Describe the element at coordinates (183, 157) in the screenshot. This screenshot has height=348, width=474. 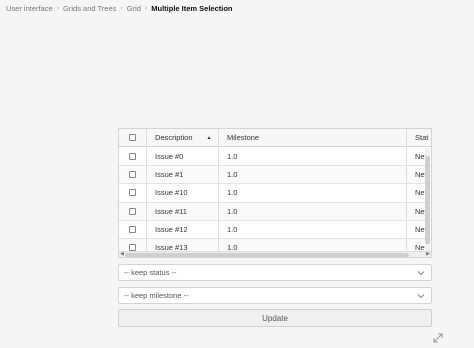
I see `description-cell: Issue #0` at that location.